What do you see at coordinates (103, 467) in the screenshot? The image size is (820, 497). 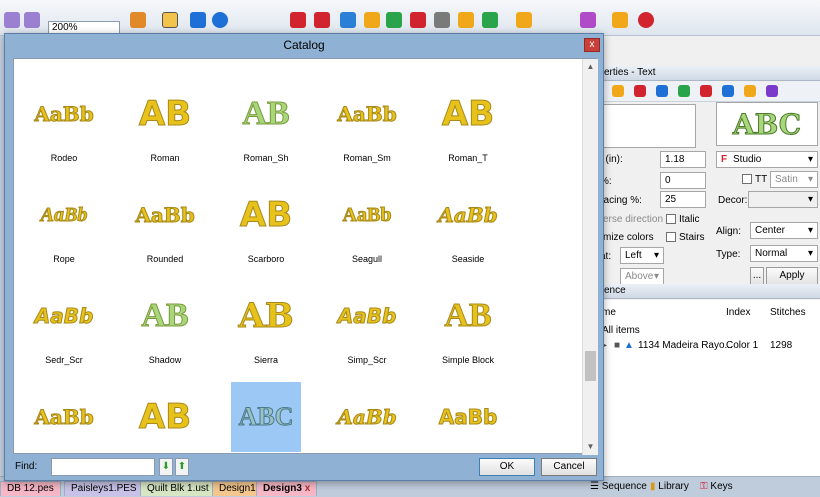 I see `find-input` at bounding box center [103, 467].